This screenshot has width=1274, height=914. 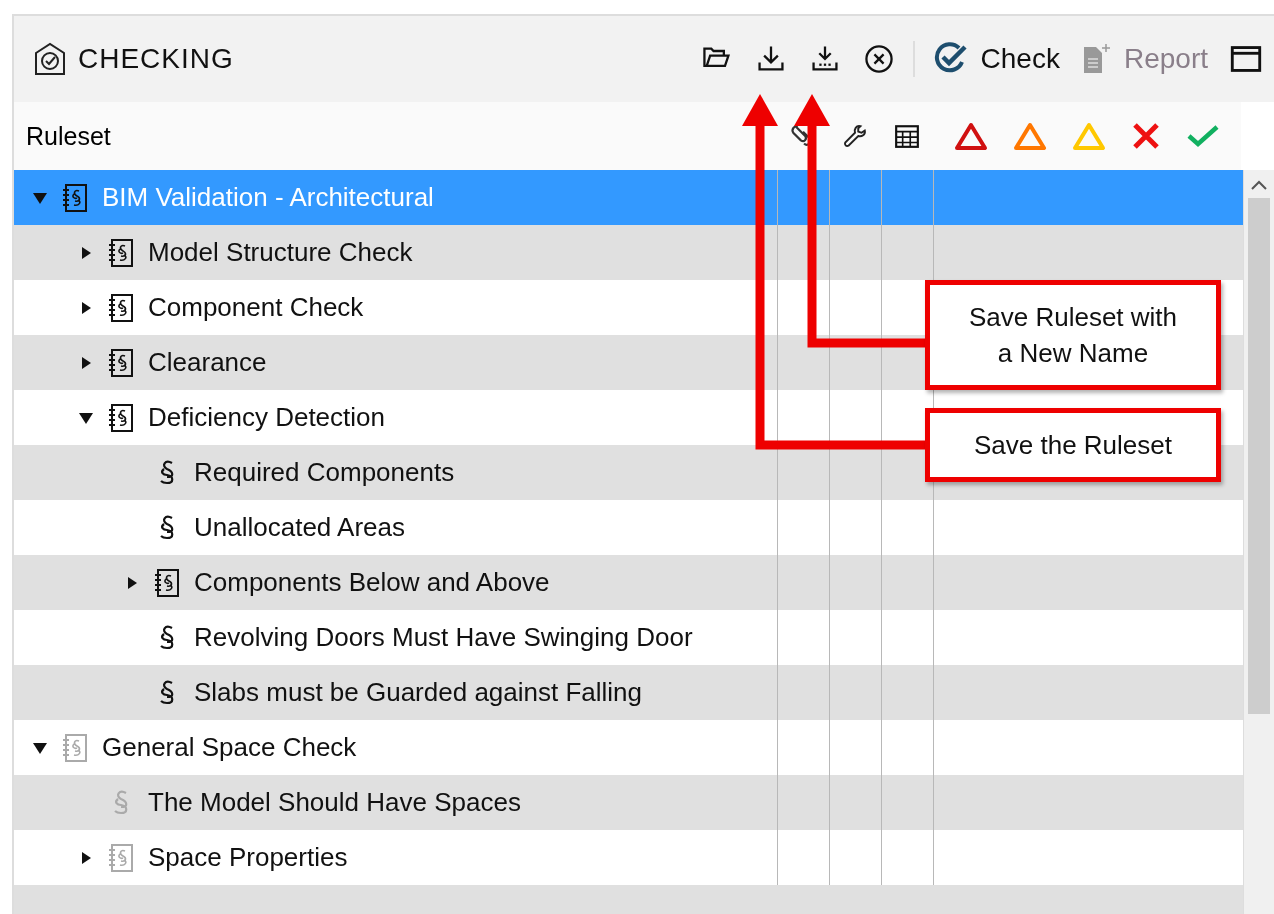 What do you see at coordinates (1246, 59) in the screenshot?
I see `window-icon` at bounding box center [1246, 59].